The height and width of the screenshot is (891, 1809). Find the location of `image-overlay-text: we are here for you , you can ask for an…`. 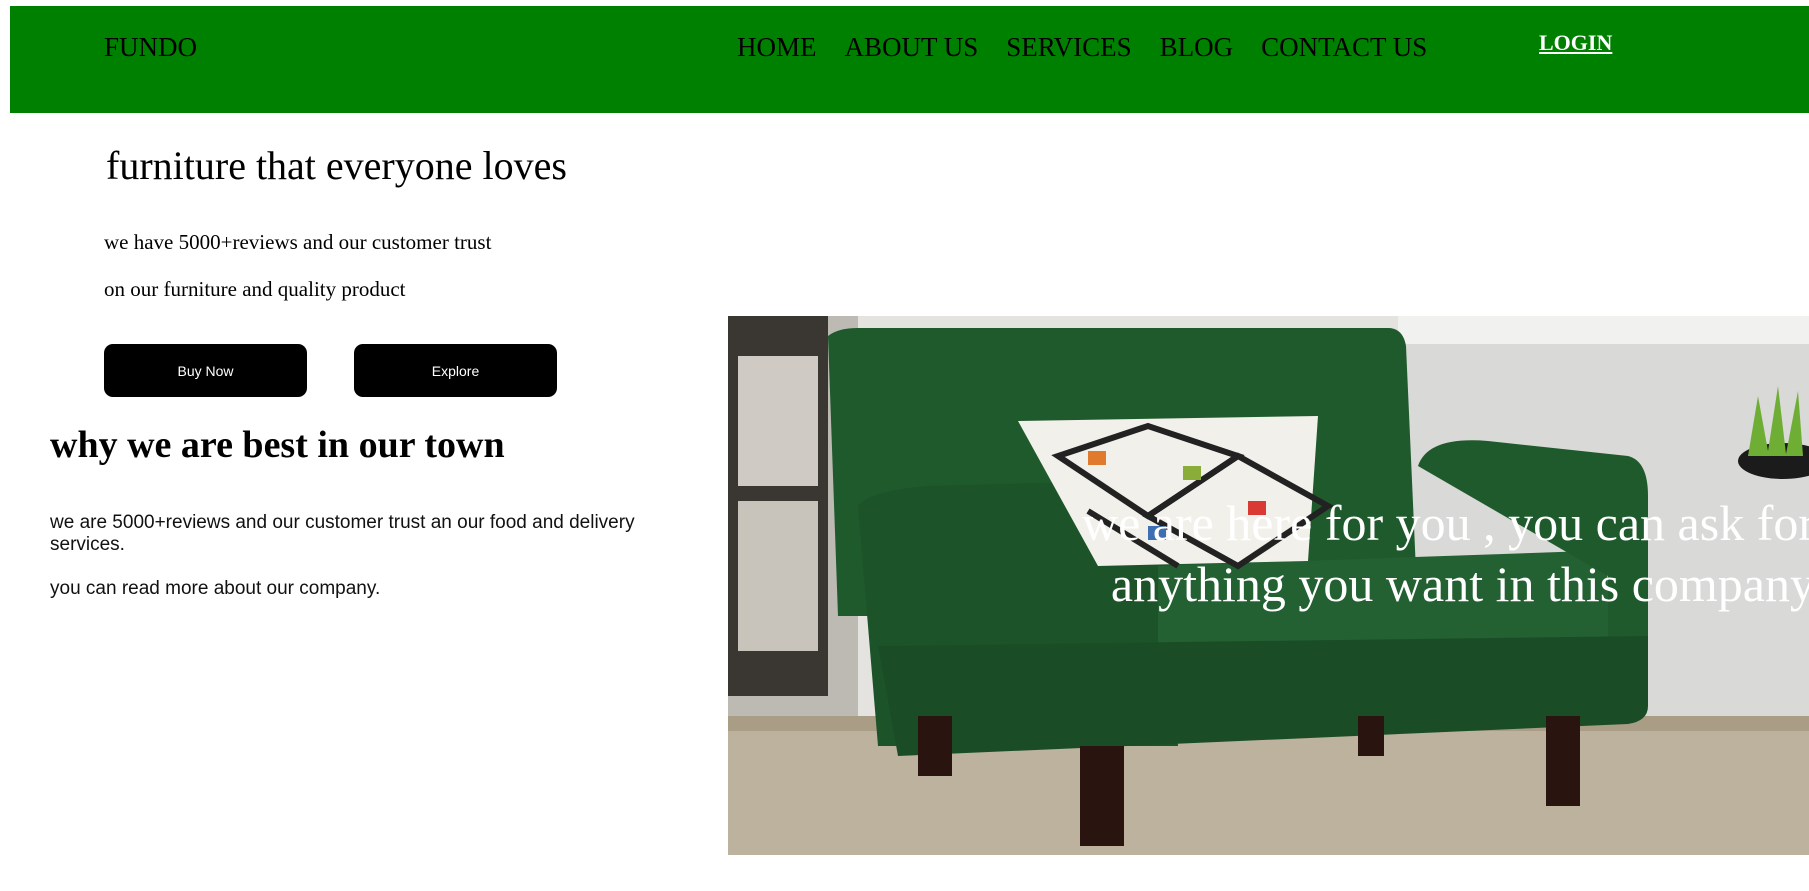

image-overlay-text: we are here for you , you can ask for an… is located at coordinates (1268, 554).